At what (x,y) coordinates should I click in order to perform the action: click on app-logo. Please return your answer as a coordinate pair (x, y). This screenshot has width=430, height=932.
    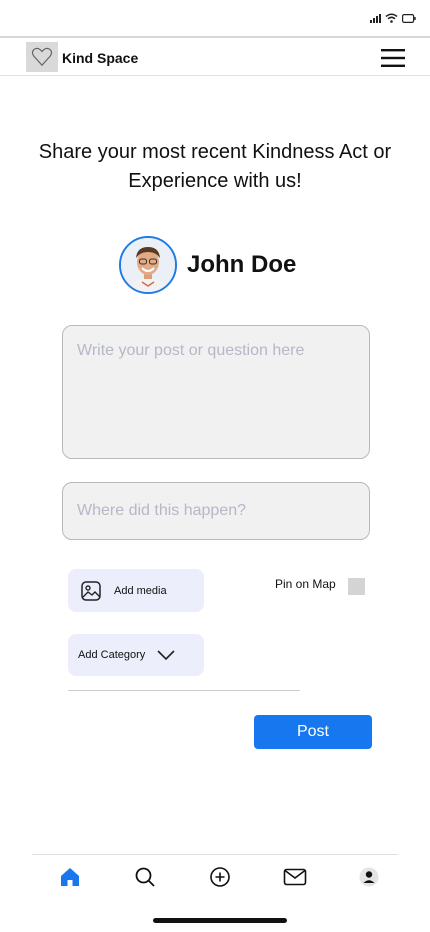
    Looking at the image, I should click on (42, 57).